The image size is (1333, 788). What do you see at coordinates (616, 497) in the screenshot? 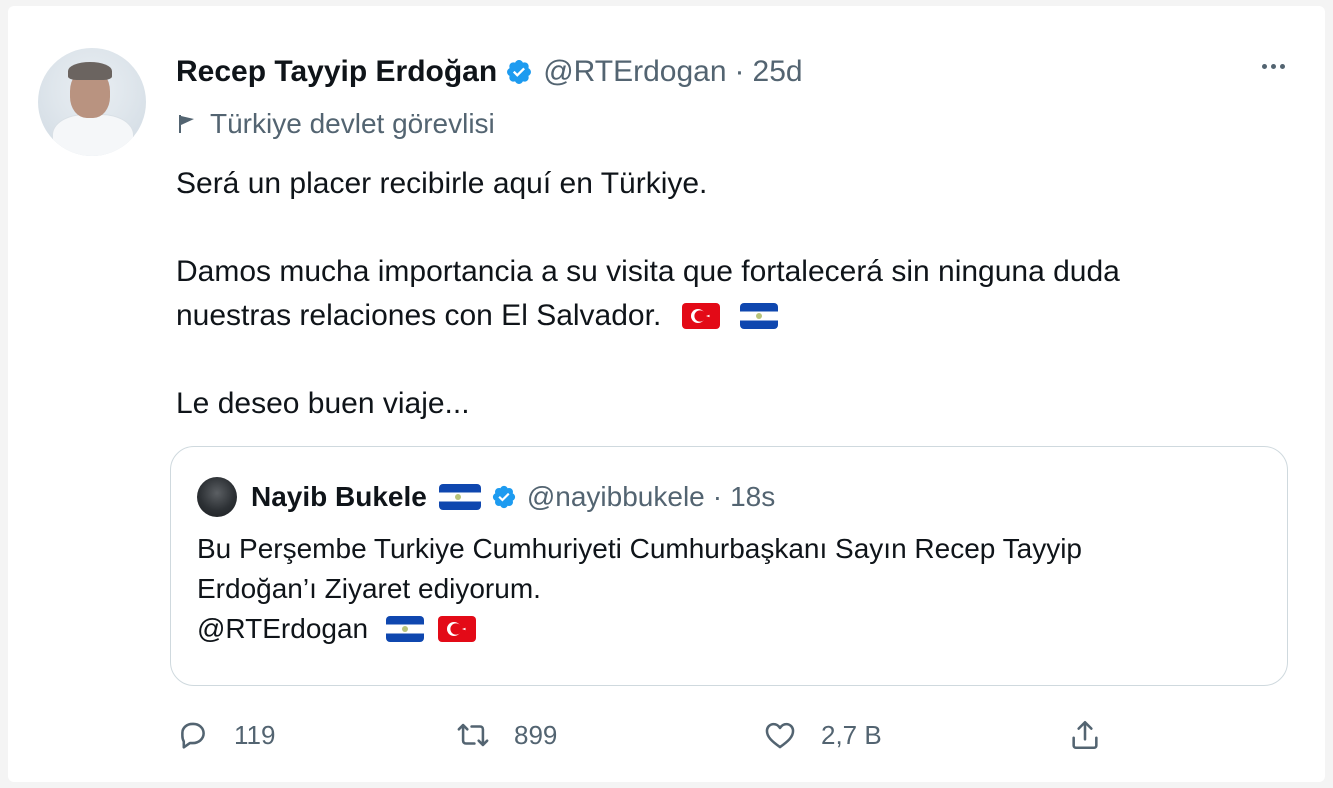
I see `quoted-author-handle: @nayibbukele` at bounding box center [616, 497].